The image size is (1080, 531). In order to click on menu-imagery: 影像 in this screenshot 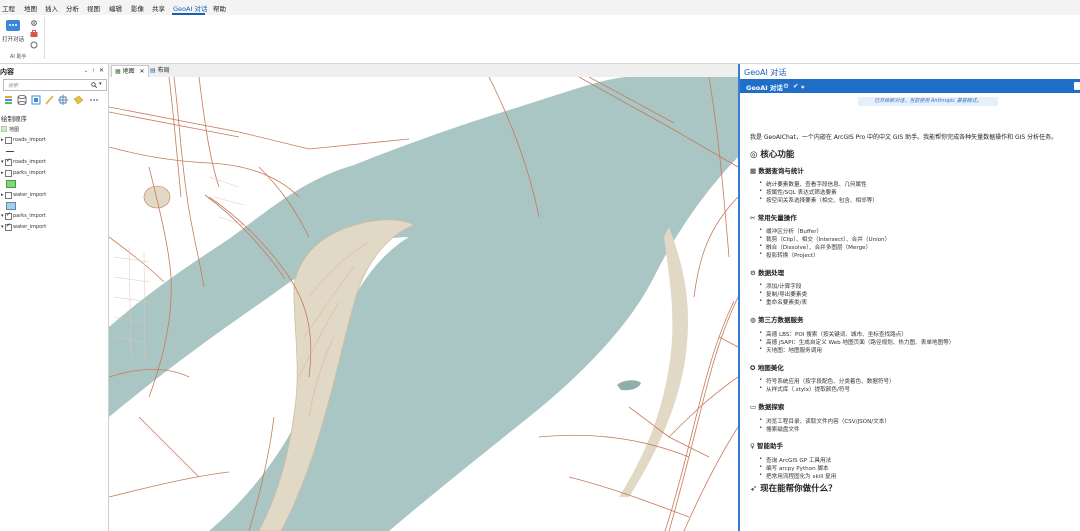, I will do `click(137, 8)`.